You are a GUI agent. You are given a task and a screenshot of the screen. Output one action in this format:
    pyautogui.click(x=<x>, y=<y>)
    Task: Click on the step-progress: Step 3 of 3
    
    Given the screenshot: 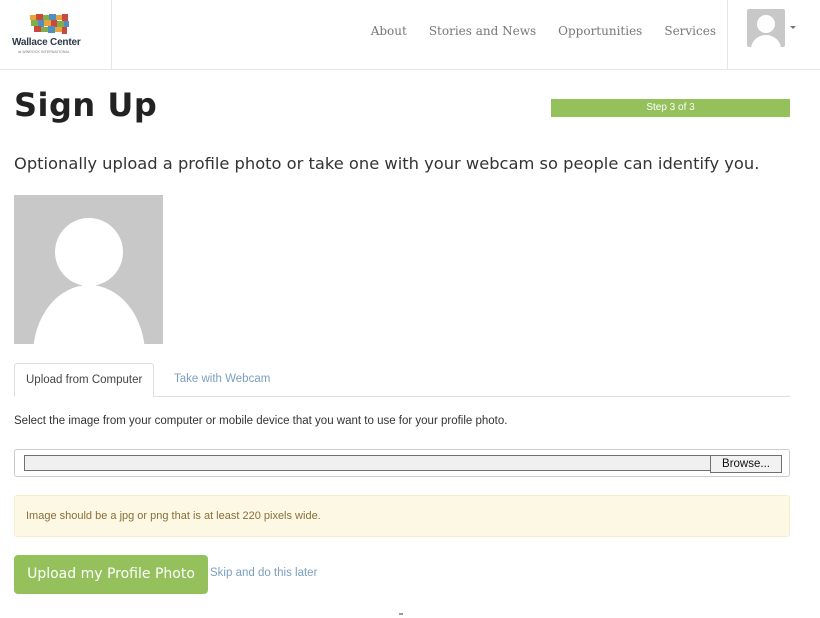 What is the action you would take?
    pyautogui.click(x=670, y=108)
    